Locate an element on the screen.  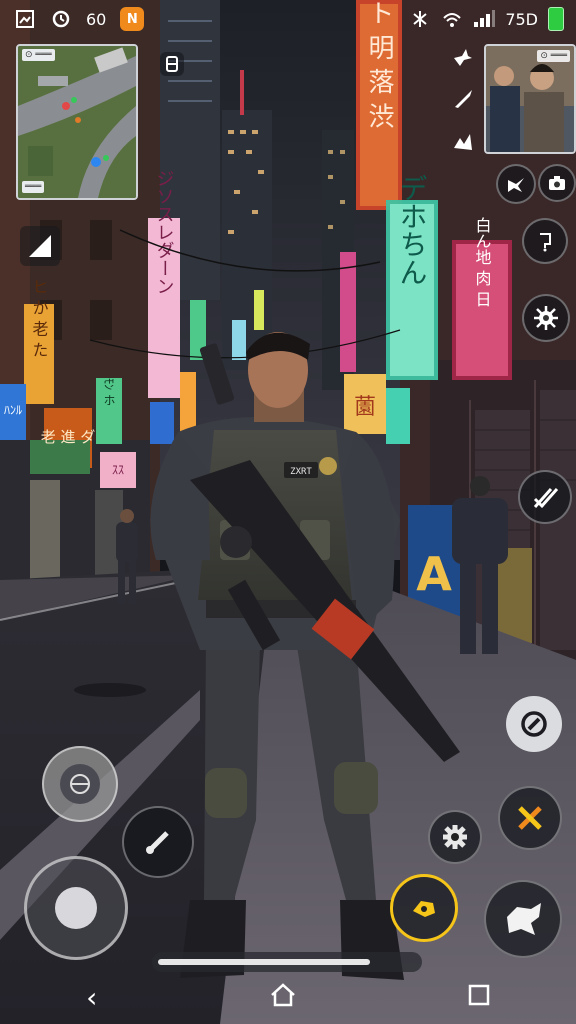
joystick-knob is located at coordinates (76, 908).